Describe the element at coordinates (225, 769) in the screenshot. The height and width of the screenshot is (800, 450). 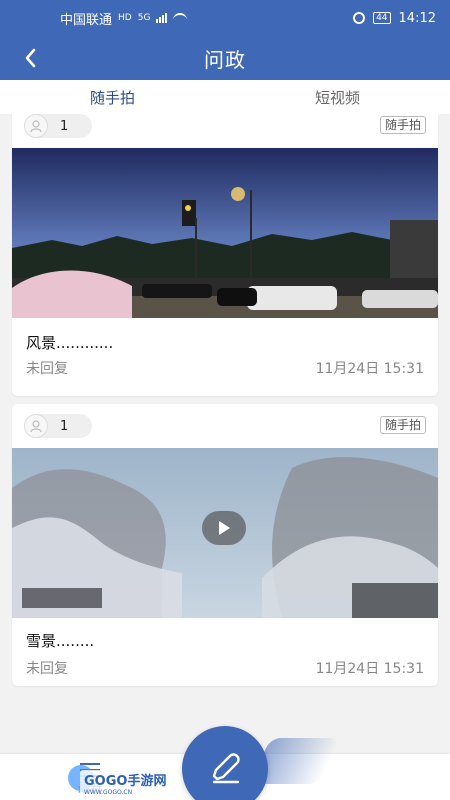
I see `pencil-icon` at that location.